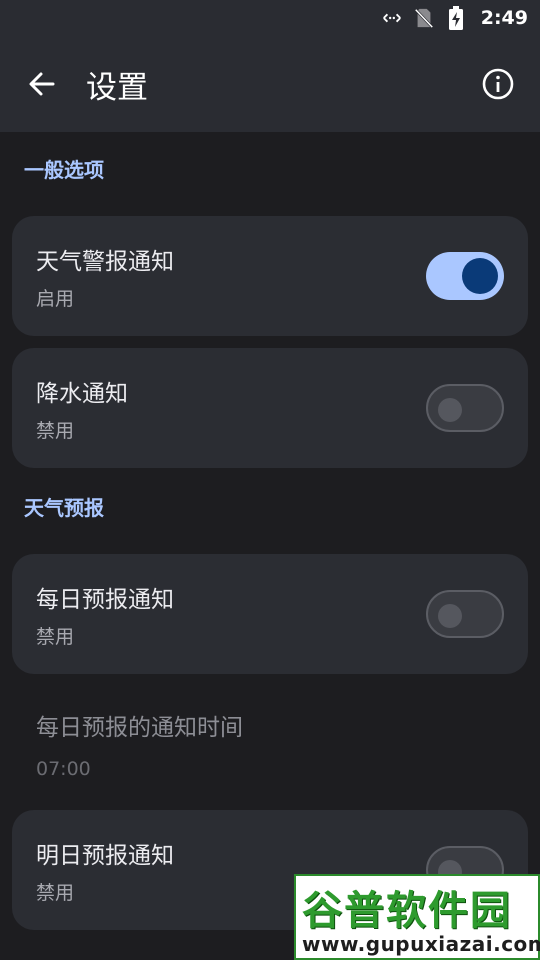 The width and height of the screenshot is (540, 960). What do you see at coordinates (465, 408) in the screenshot?
I see `precipitation-switch` at bounding box center [465, 408].